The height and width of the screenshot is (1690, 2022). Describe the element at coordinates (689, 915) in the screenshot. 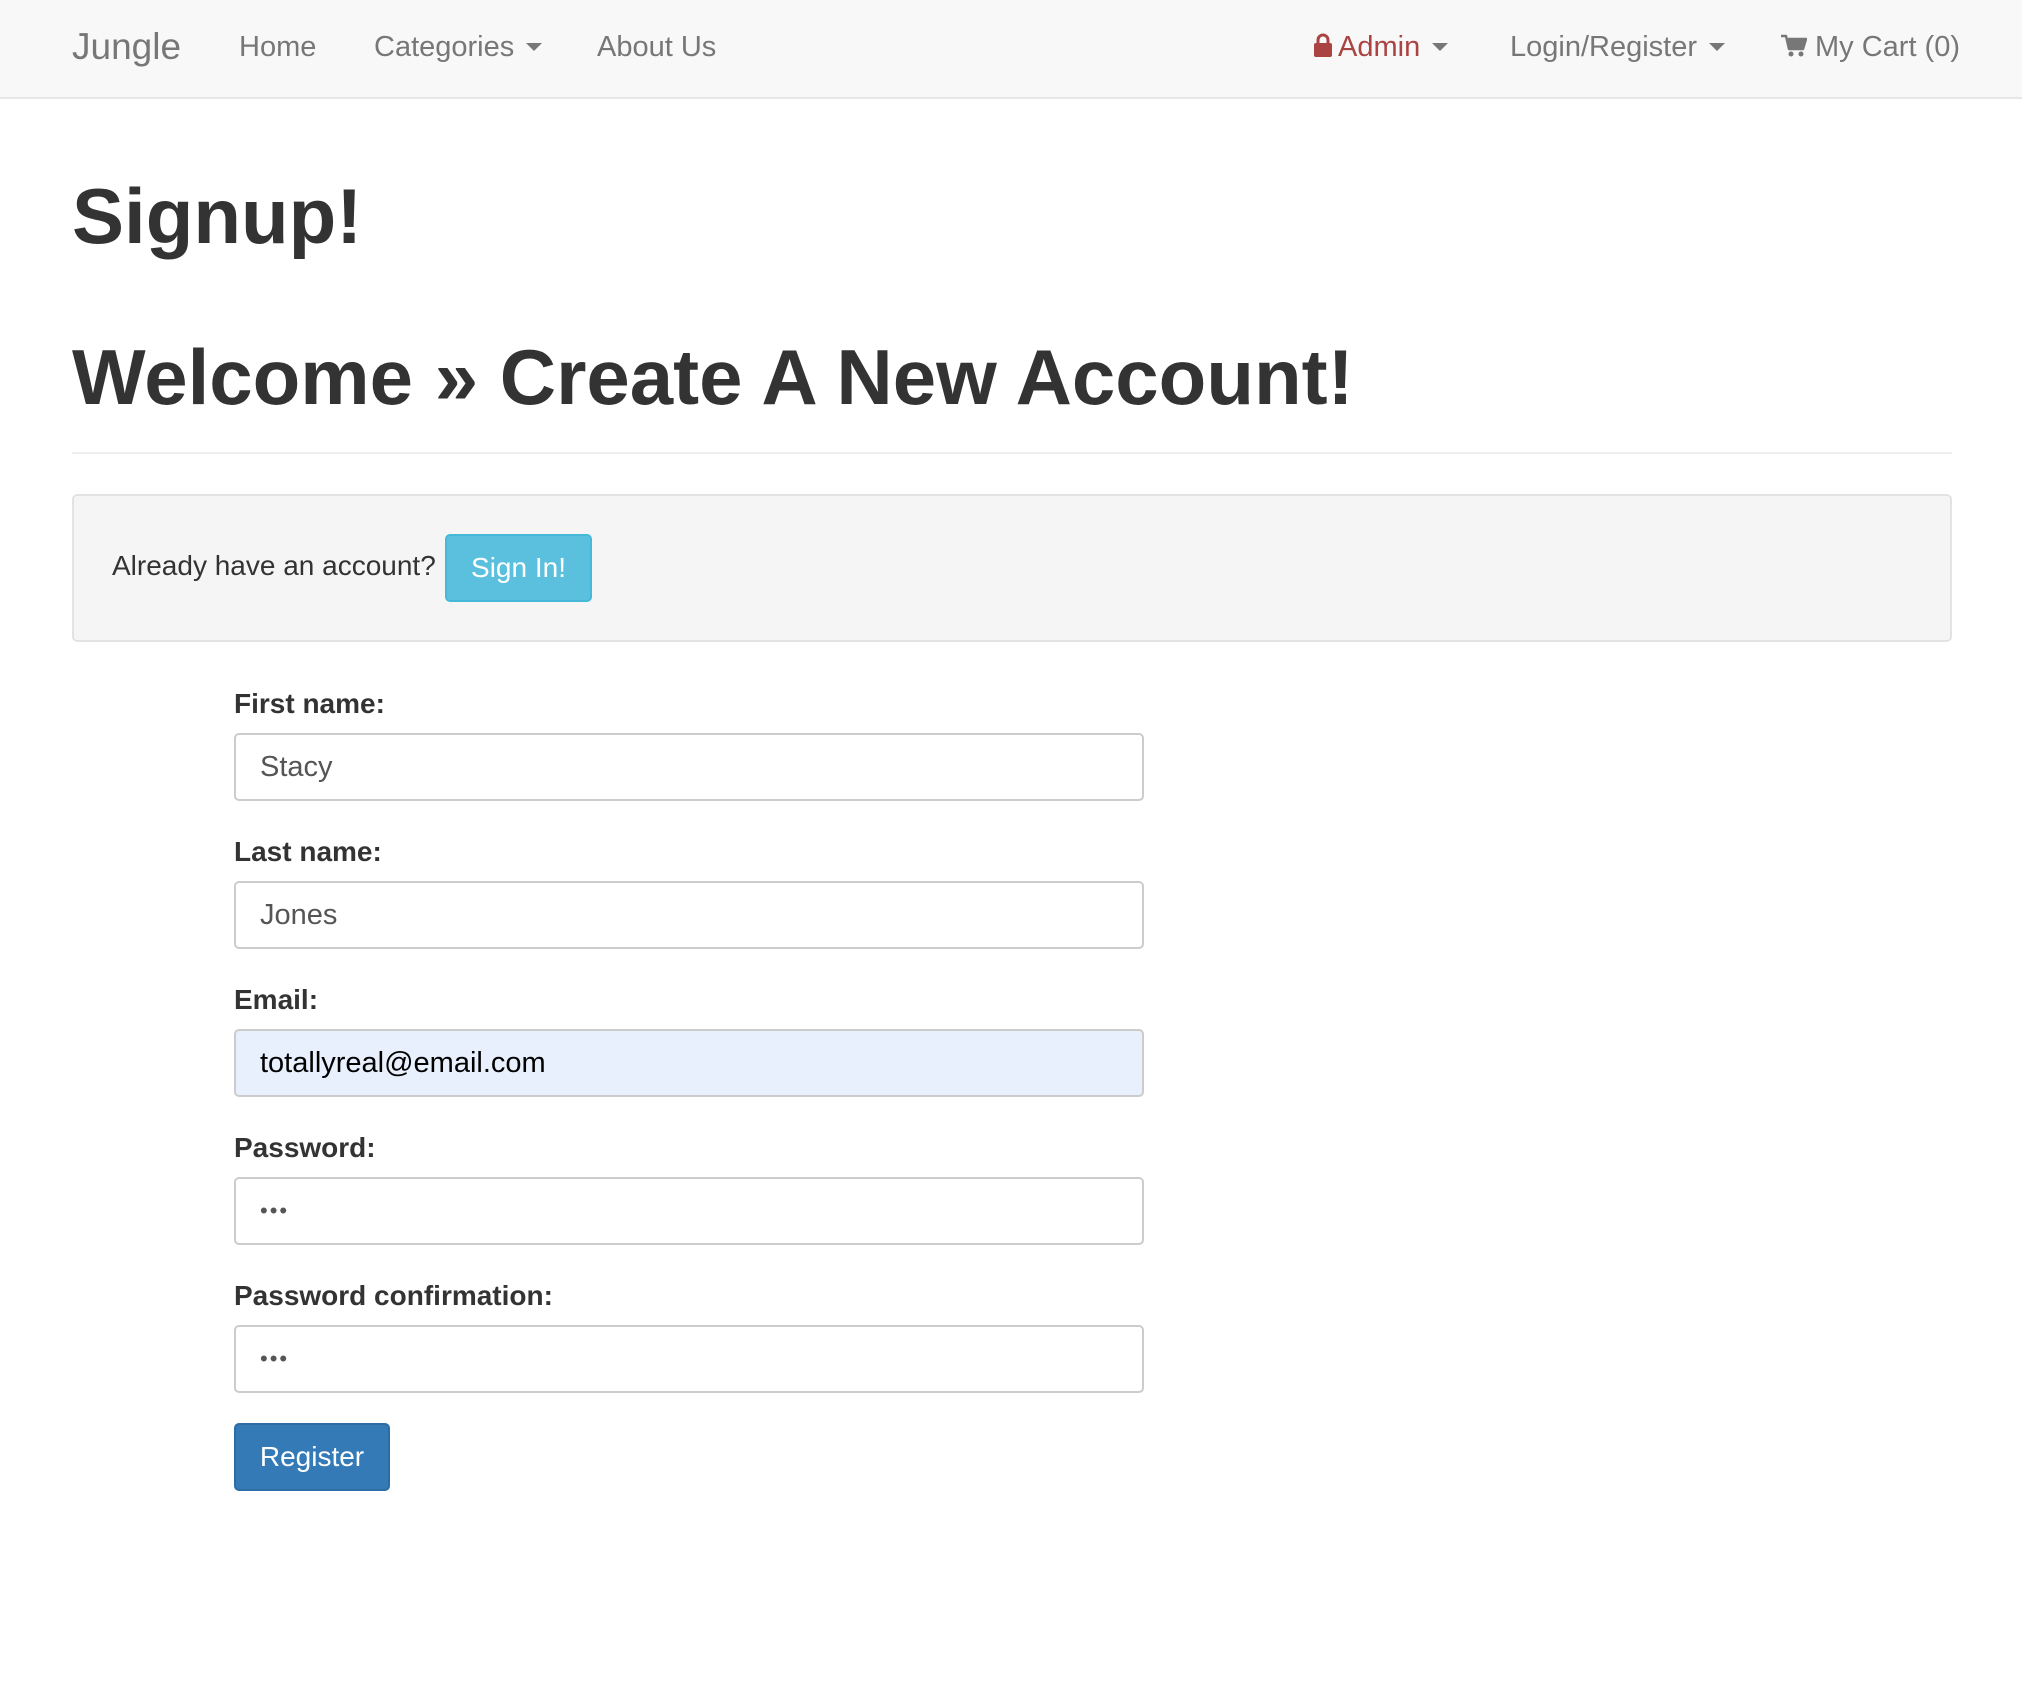

I see `last-name-input` at that location.